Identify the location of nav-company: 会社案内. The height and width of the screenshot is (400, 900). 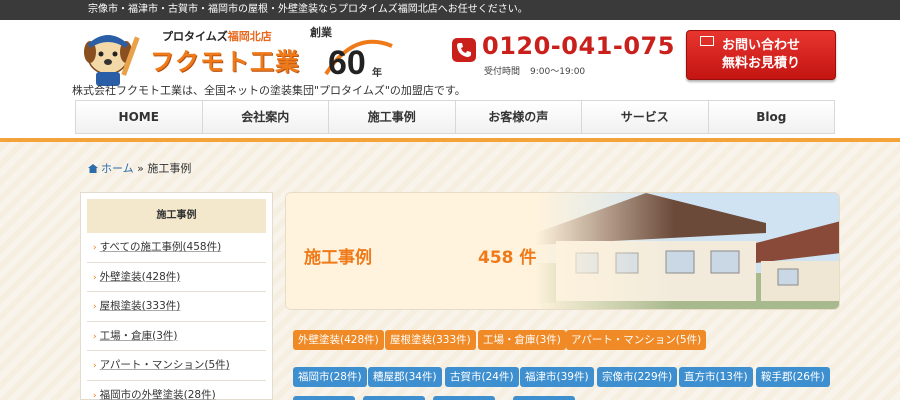
(265, 117).